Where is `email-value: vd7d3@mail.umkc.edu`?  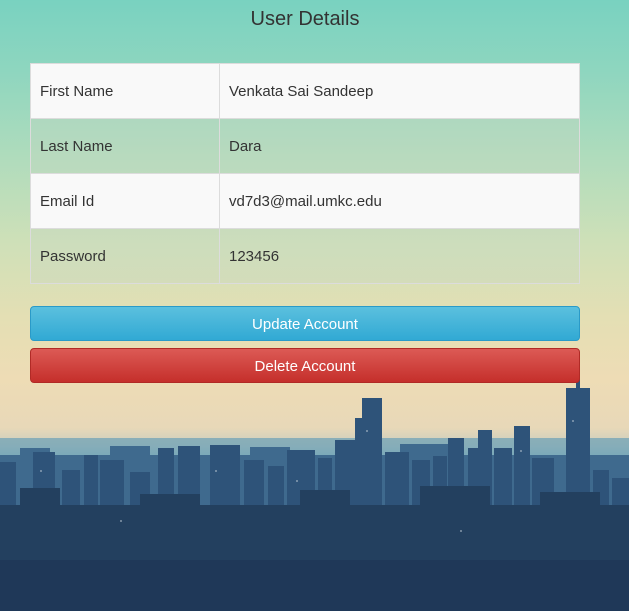
email-value: vd7d3@mail.umkc.edu is located at coordinates (399, 201).